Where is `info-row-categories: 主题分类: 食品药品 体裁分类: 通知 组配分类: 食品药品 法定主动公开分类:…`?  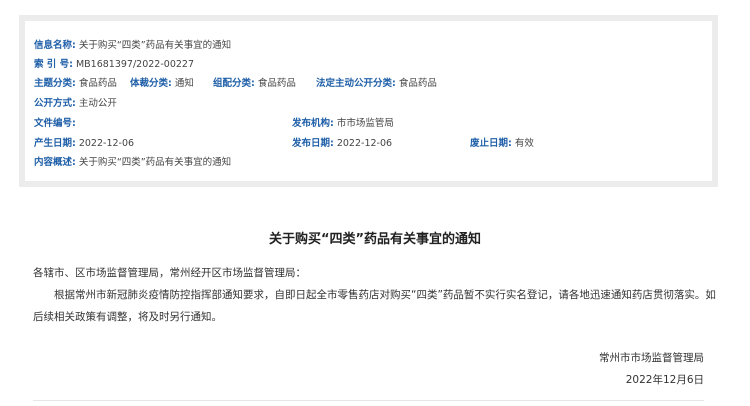 info-row-categories: 主题分类: 食品药品 体裁分类: 通知 组配分类: 食品药品 法定主动公开分类:… is located at coordinates (368, 84).